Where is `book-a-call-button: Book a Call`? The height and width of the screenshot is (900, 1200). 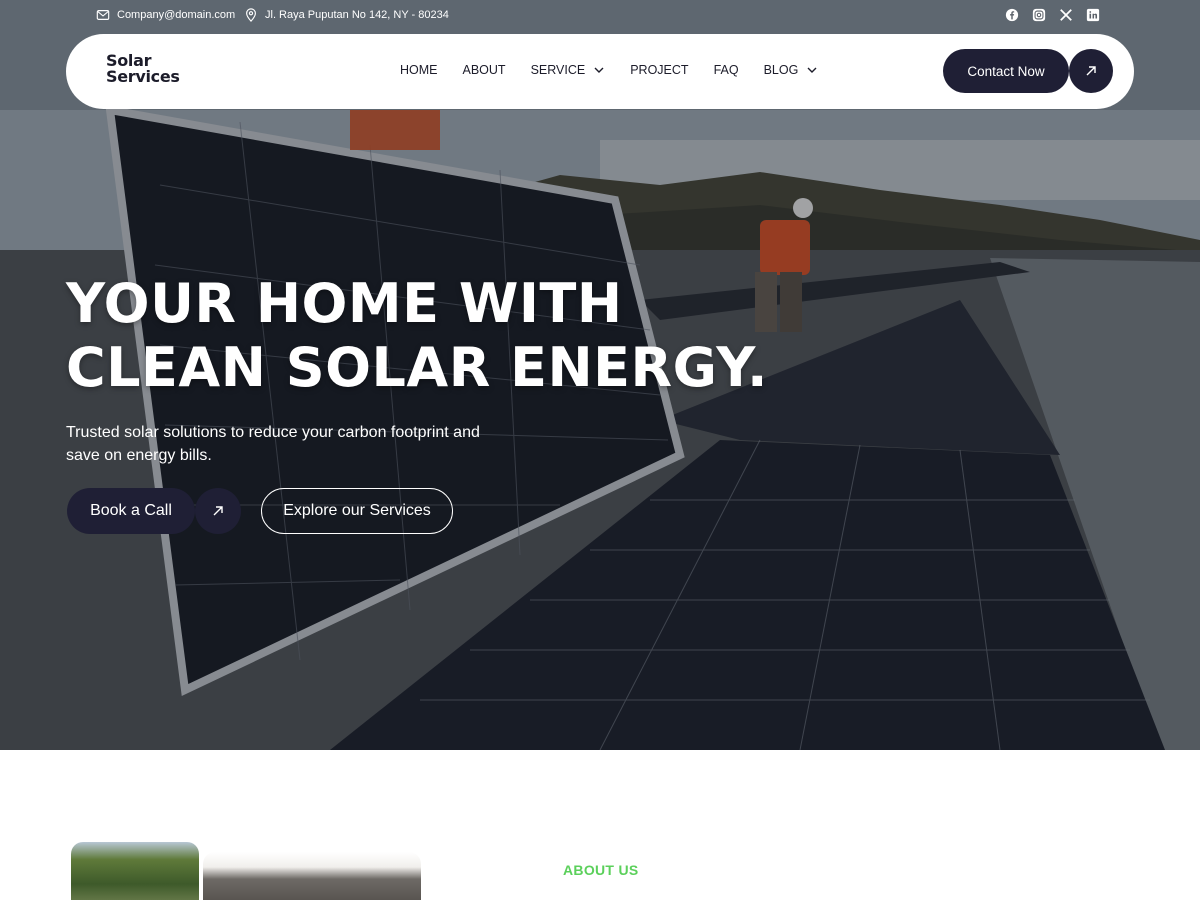
book-a-call-button: Book a Call is located at coordinates (131, 511).